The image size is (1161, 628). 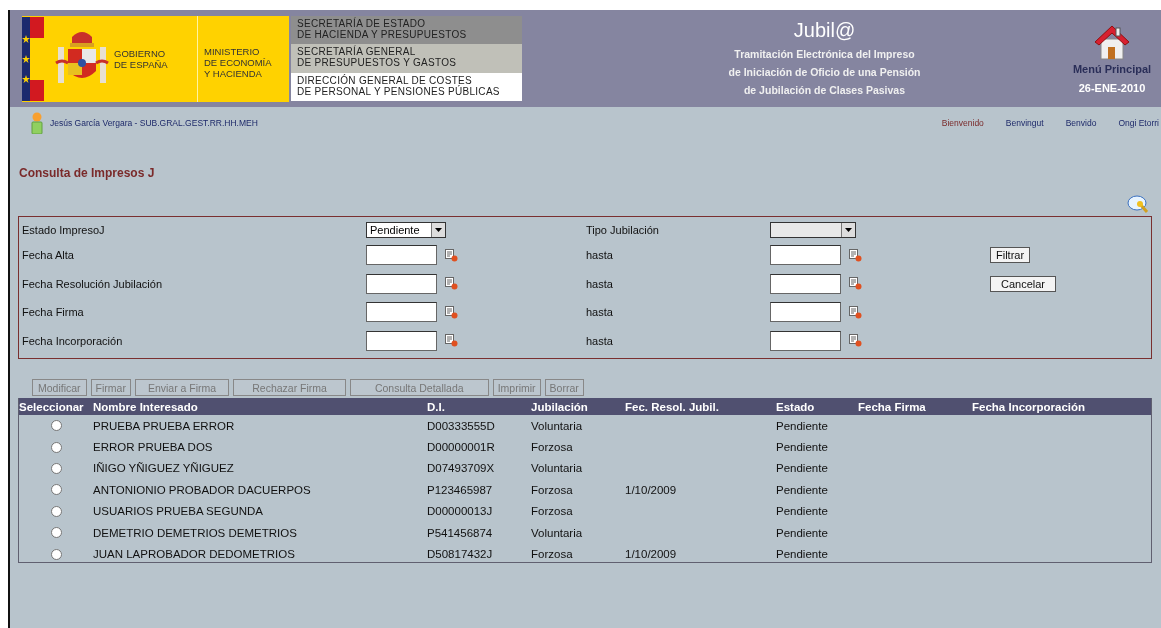 What do you see at coordinates (73, 340) in the screenshot?
I see `filter-label: Fecha Incorporación` at bounding box center [73, 340].